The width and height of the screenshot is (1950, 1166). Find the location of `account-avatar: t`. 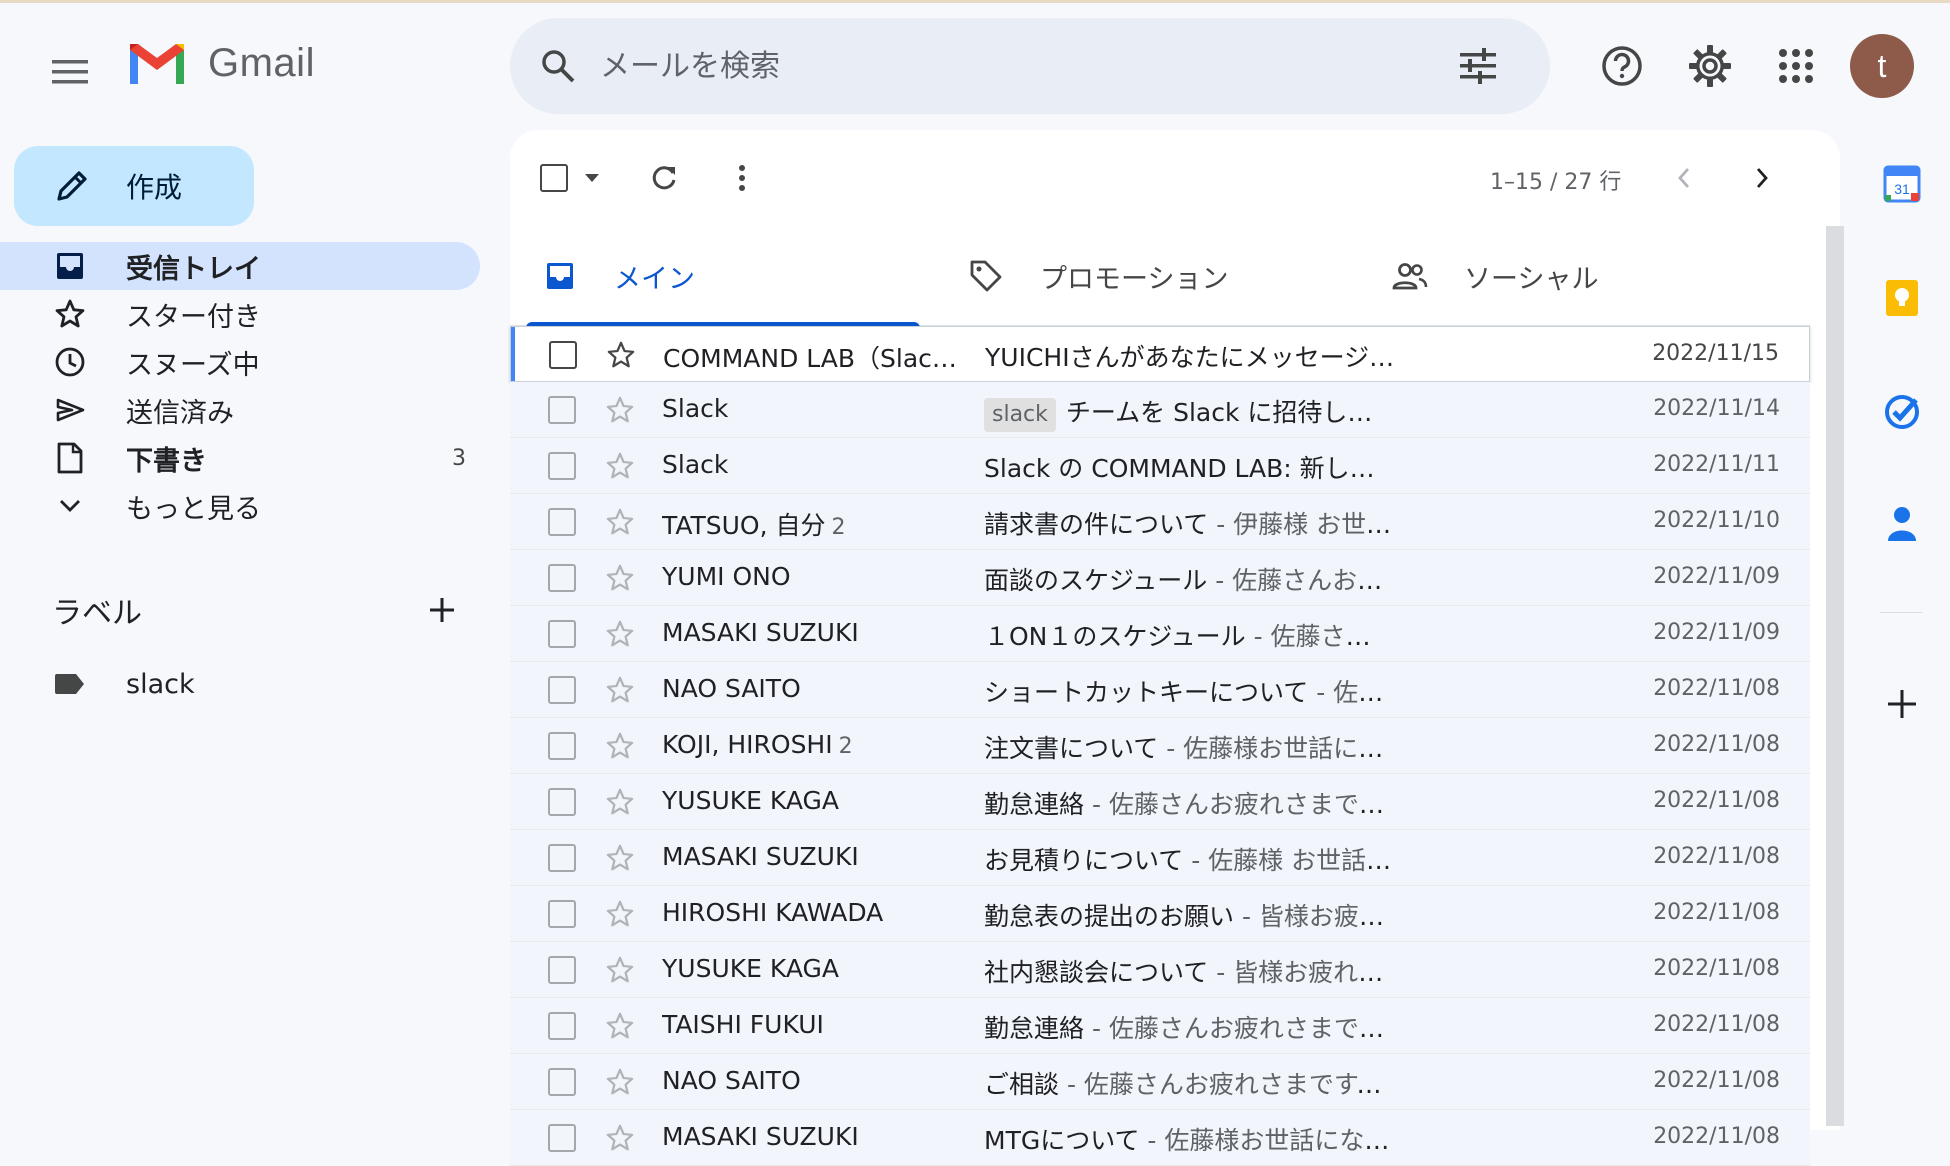

account-avatar: t is located at coordinates (1882, 66).